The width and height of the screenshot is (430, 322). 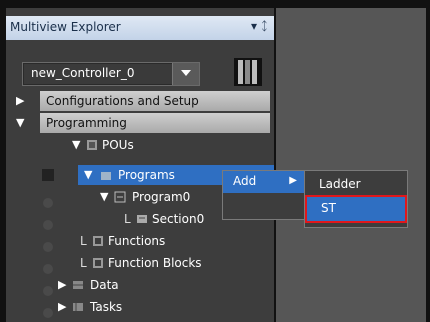 What do you see at coordinates (185, 74) in the screenshot?
I see `chevron-down-icon` at bounding box center [185, 74].